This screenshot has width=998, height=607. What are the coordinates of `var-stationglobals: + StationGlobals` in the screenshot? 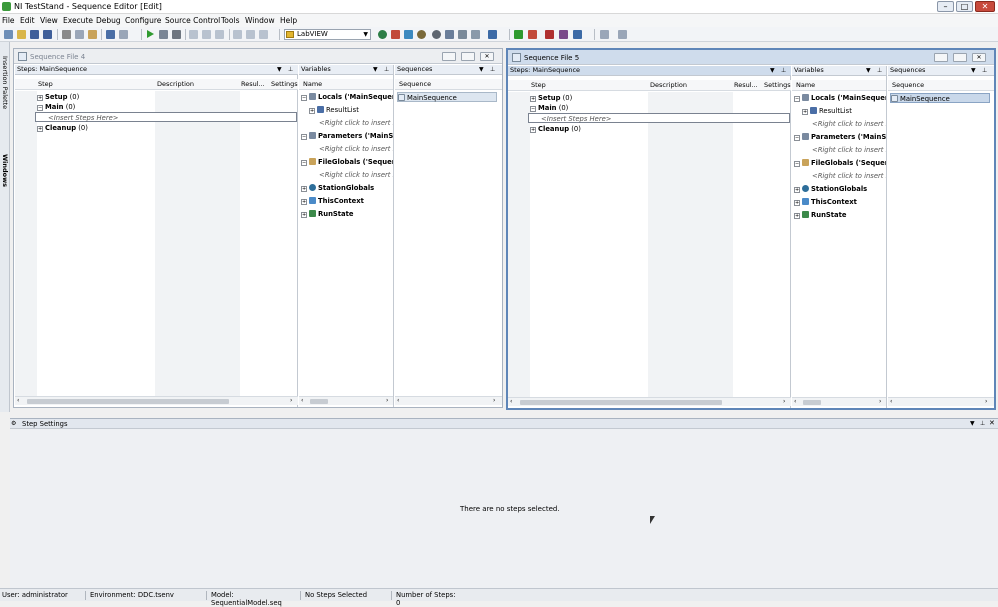 It's located at (830, 189).